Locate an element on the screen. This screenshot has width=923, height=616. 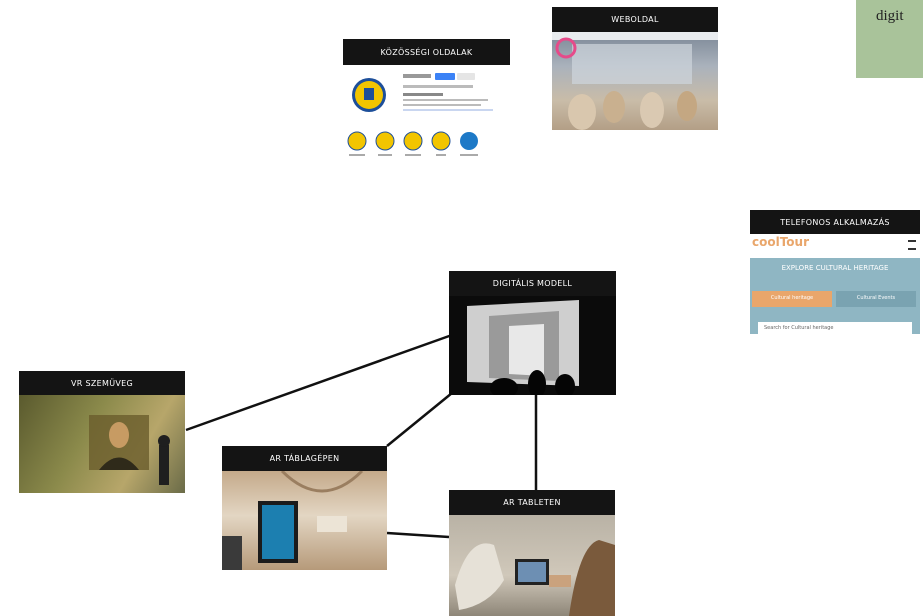
node-title: AR TÁBLAGÉPEN is located at coordinates (304, 458).